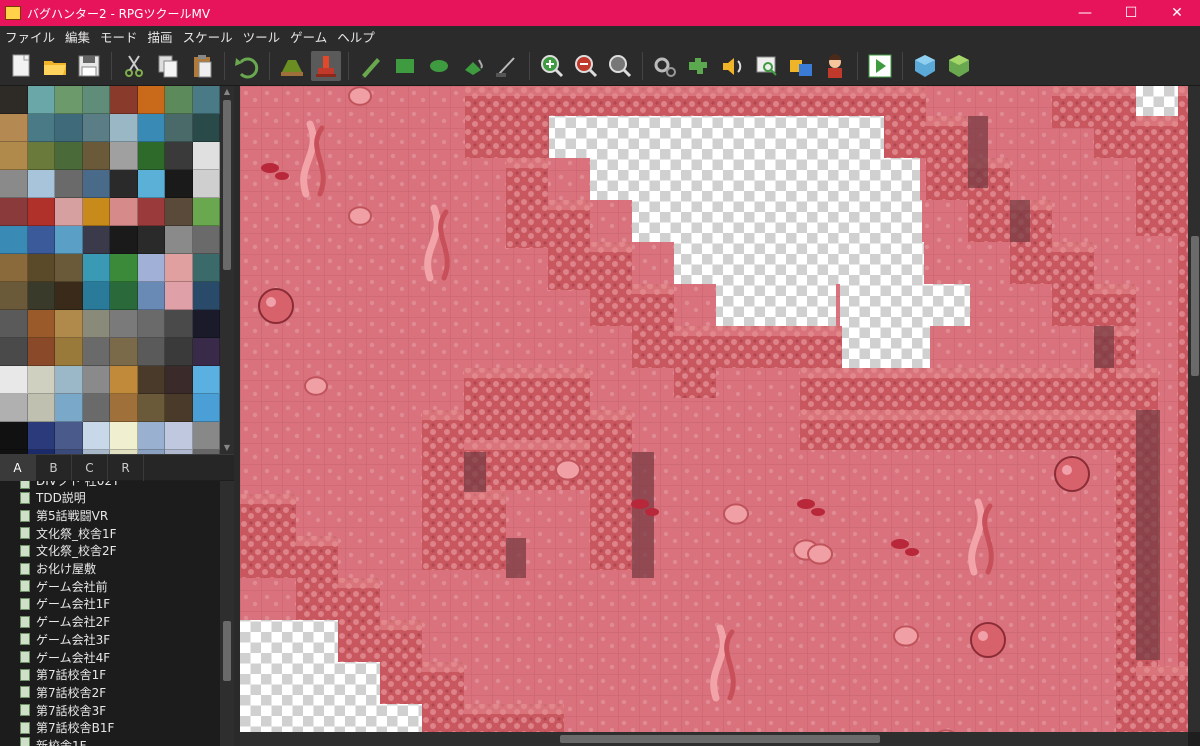  I want to click on map-tree-item: ゲーム会社4F, so click(117, 657).